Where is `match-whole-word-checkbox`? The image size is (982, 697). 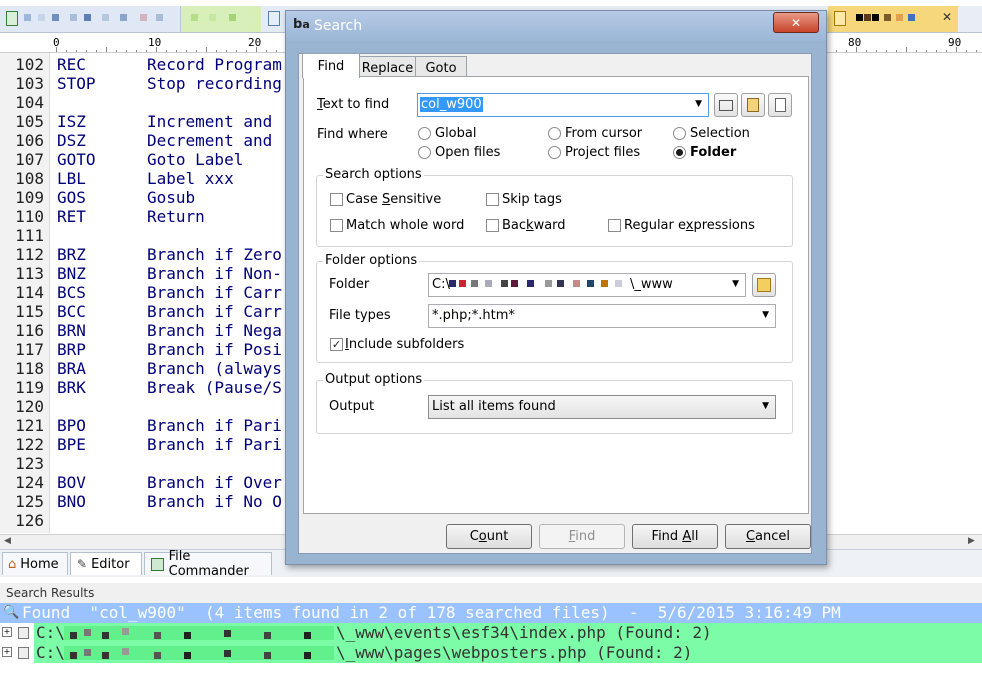 match-whole-word-checkbox is located at coordinates (336, 225).